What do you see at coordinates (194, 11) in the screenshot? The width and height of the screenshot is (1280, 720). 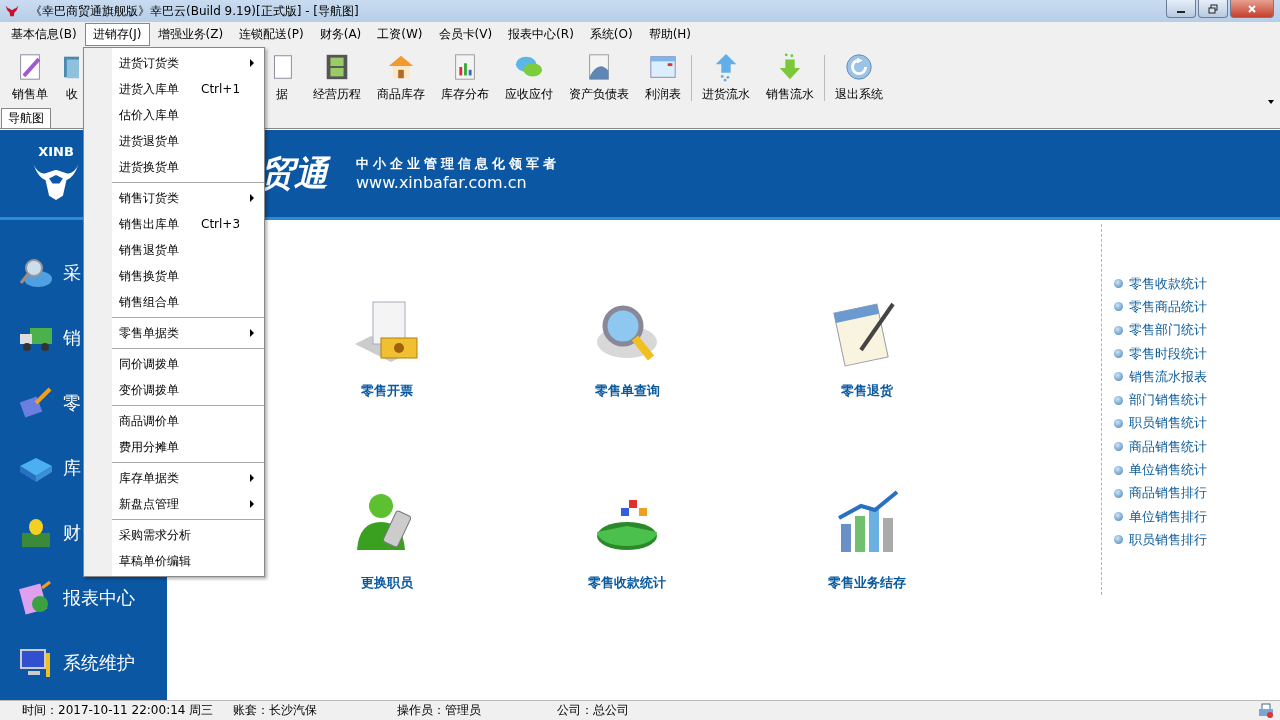 I see `window-title: 《幸巴商贸通旗舰版》幸巴云(Build 9.19)[正式版] - [导航图]` at bounding box center [194, 11].